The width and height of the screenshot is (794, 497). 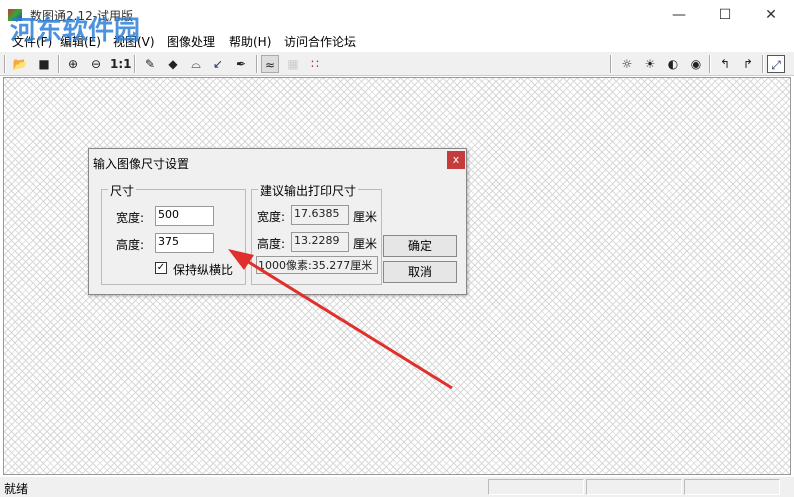 What do you see at coordinates (340, 319) in the screenshot?
I see `annotation-arrow` at bounding box center [340, 319].